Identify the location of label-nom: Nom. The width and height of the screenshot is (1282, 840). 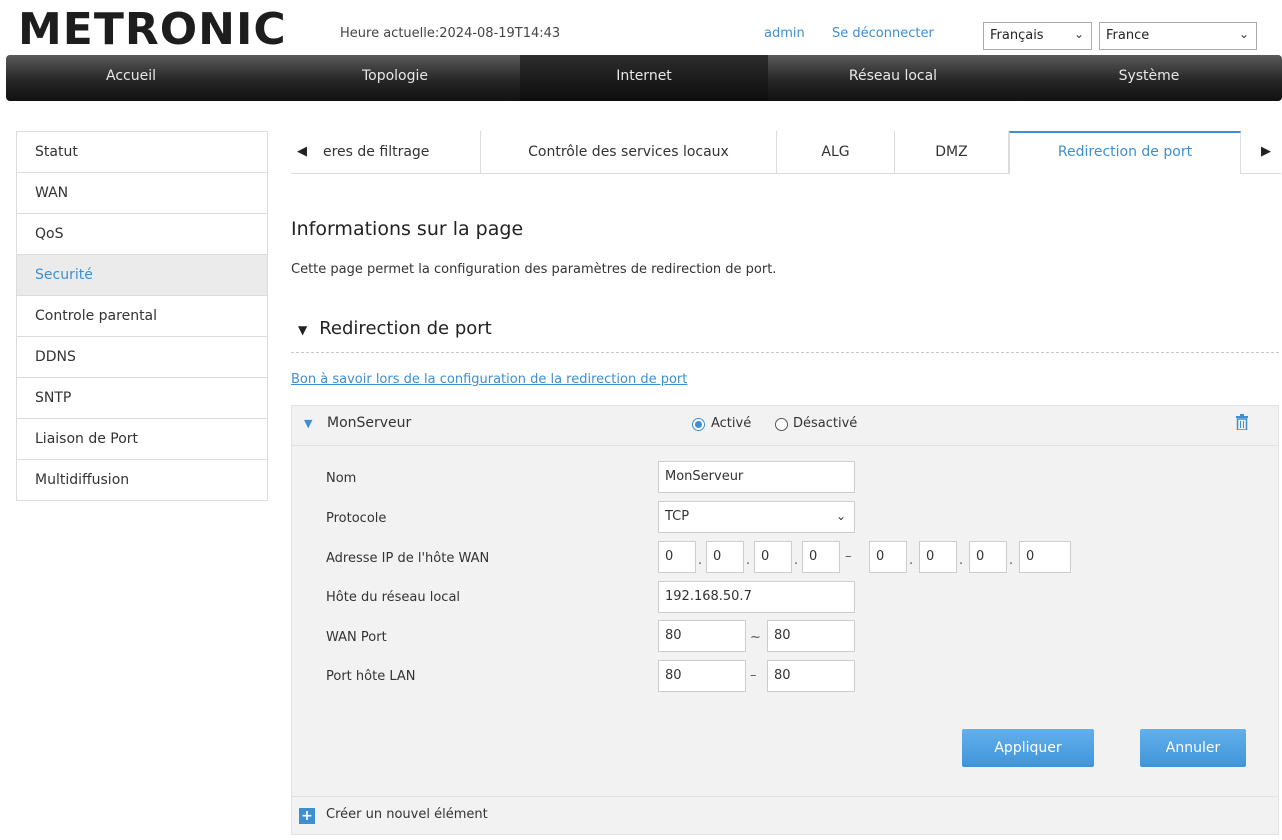
(341, 478).